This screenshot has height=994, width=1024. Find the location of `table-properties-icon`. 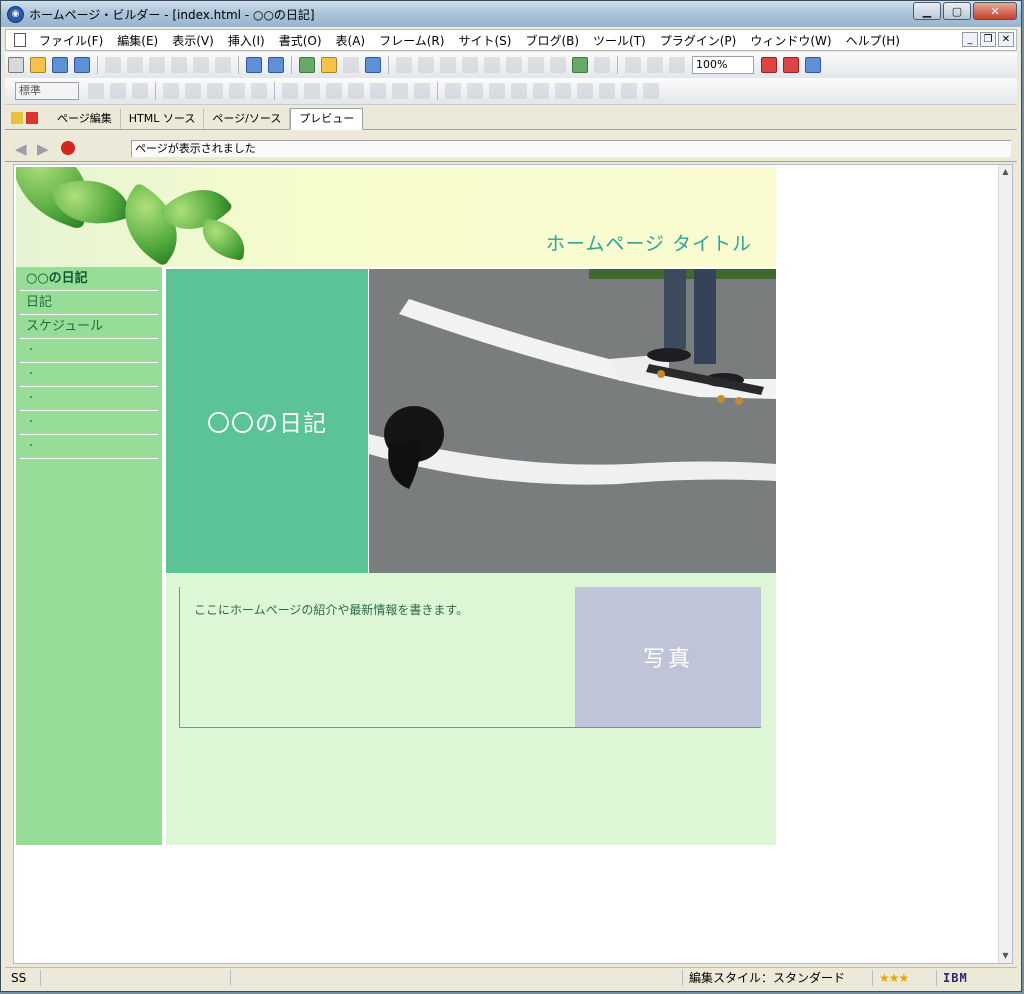

table-properties-icon is located at coordinates (629, 91).